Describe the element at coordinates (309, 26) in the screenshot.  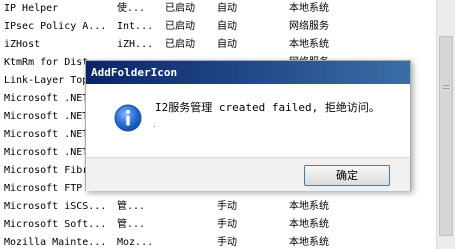
I see `service-logon: 网络服务` at that location.